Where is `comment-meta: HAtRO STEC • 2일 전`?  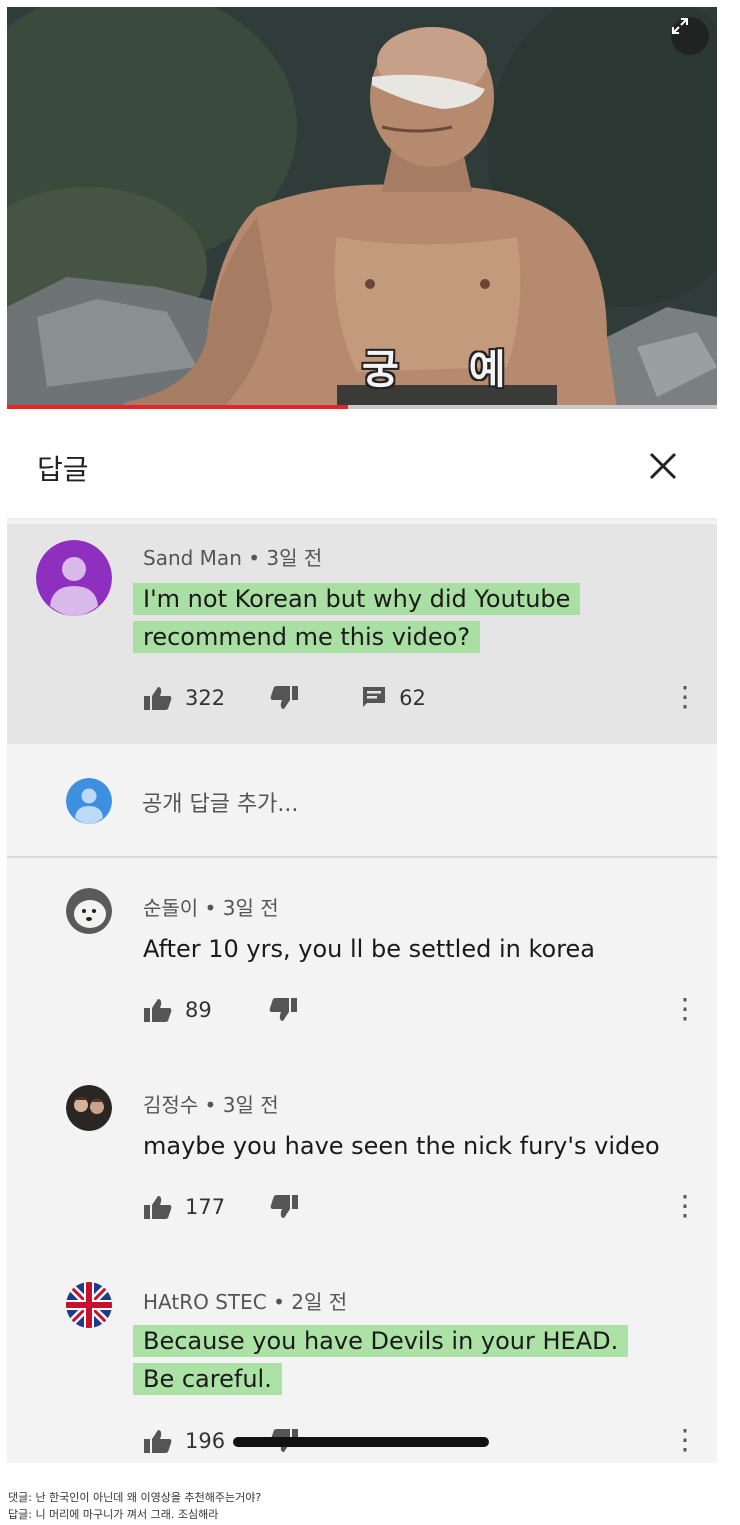
comment-meta: HAtRO STEC • 2일 전 is located at coordinates (245, 1300).